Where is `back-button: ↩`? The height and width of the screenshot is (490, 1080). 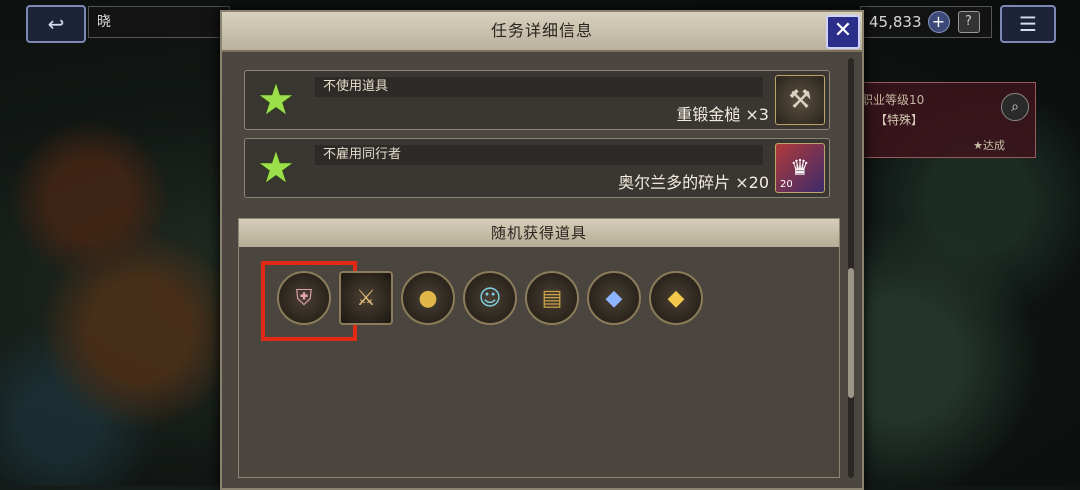
back-button: ↩ is located at coordinates (56, 24).